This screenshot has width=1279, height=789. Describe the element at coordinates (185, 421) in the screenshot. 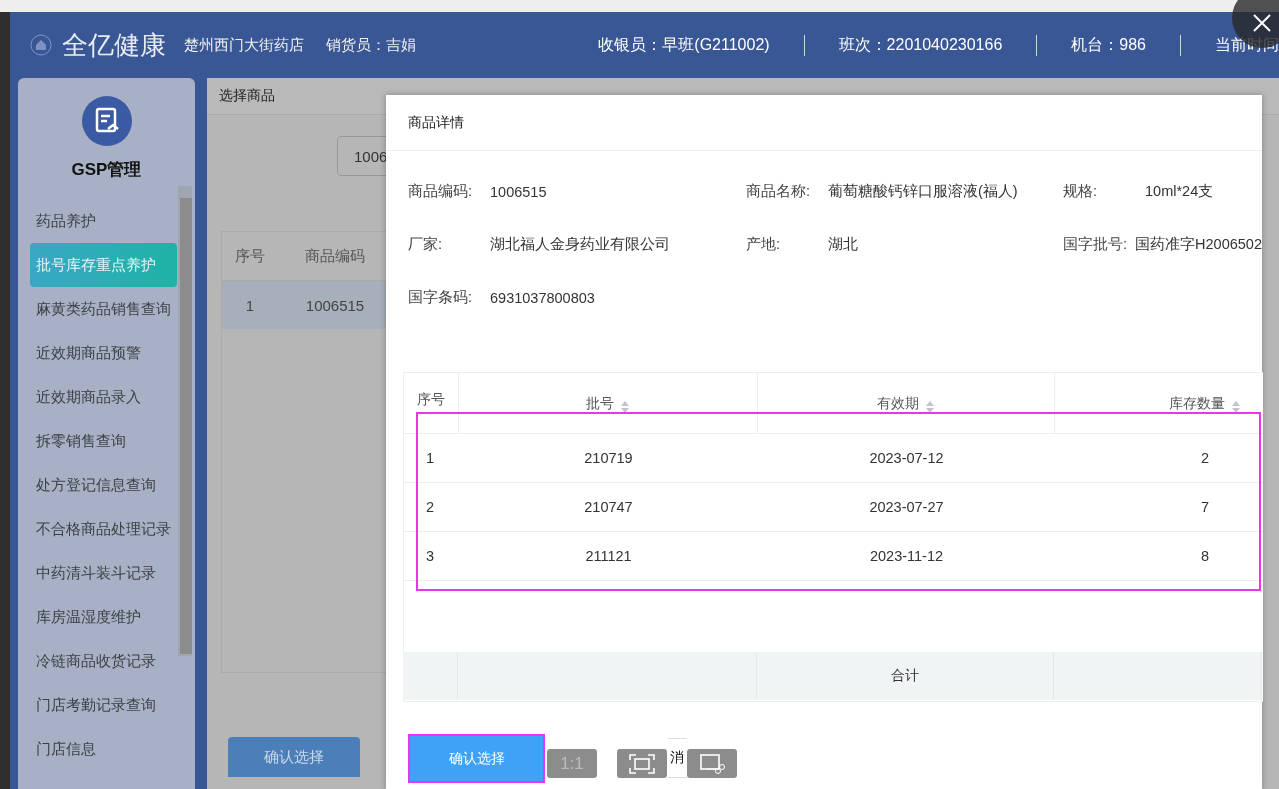

I see `scrollbar` at that location.